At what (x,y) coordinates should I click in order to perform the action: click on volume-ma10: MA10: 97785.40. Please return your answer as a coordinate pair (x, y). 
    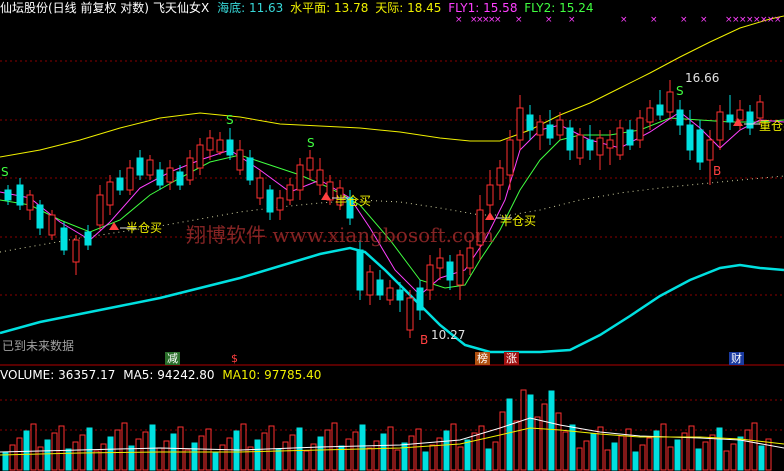
    Looking at the image, I should click on (272, 375).